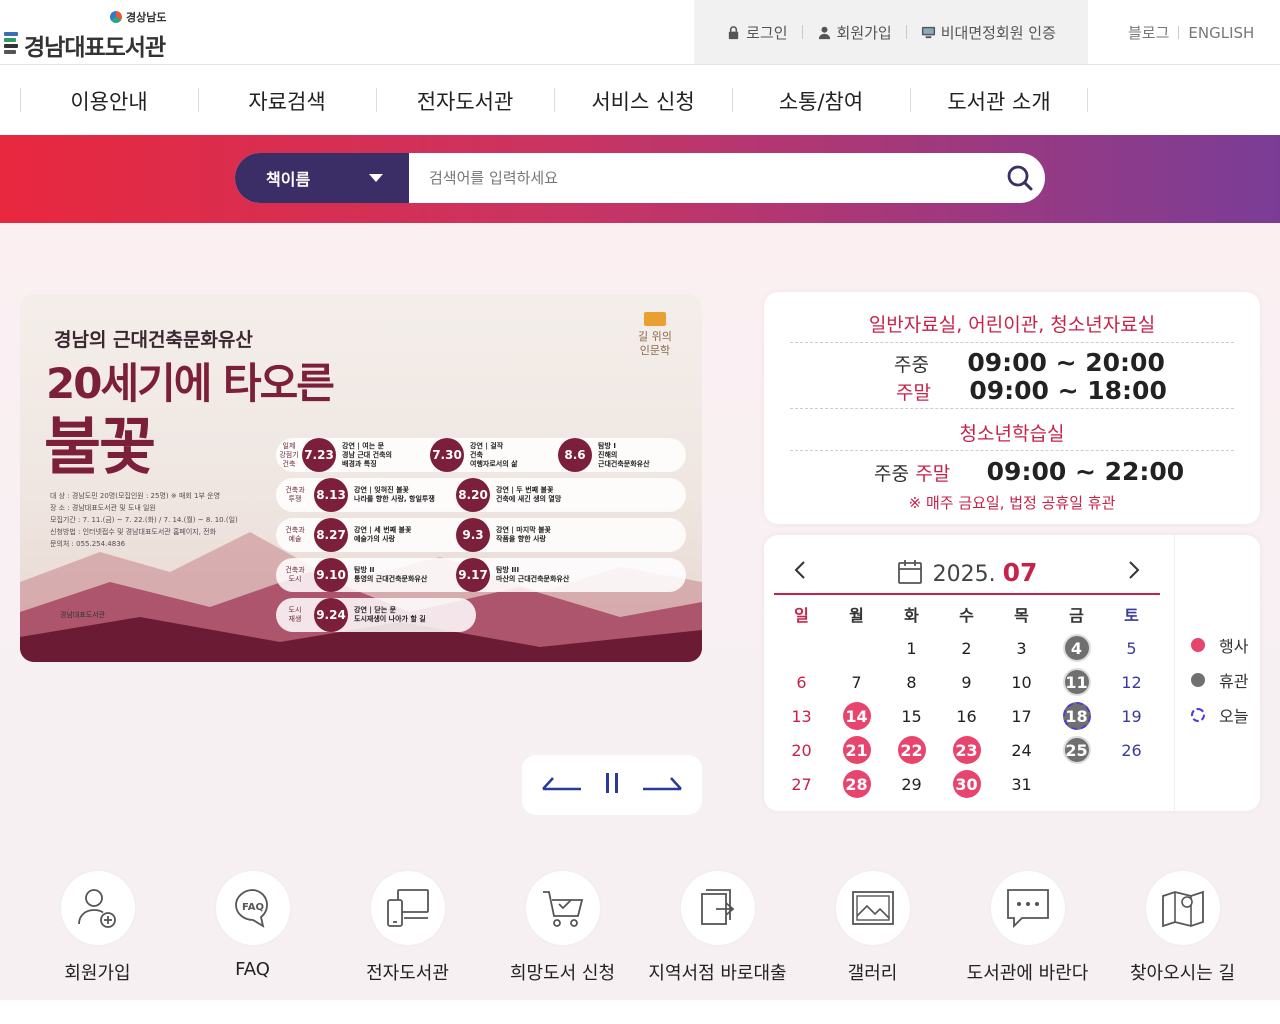 The image size is (1280, 1024). Describe the element at coordinates (872, 973) in the screenshot. I see `quick-label: 갤러리` at that location.